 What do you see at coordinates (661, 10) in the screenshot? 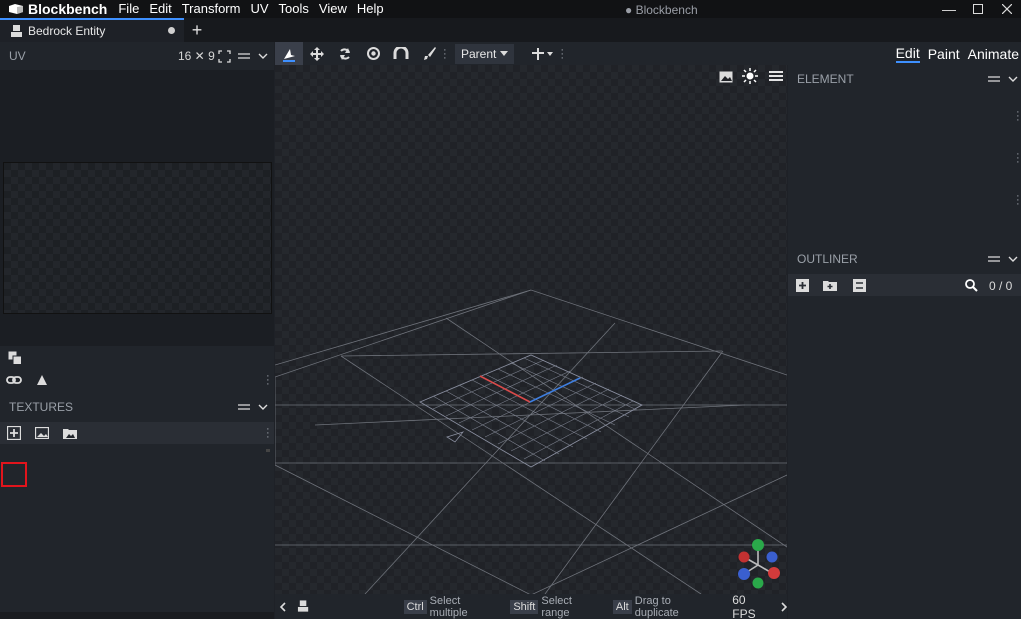
I see `window-title: ● Blockbench` at bounding box center [661, 10].